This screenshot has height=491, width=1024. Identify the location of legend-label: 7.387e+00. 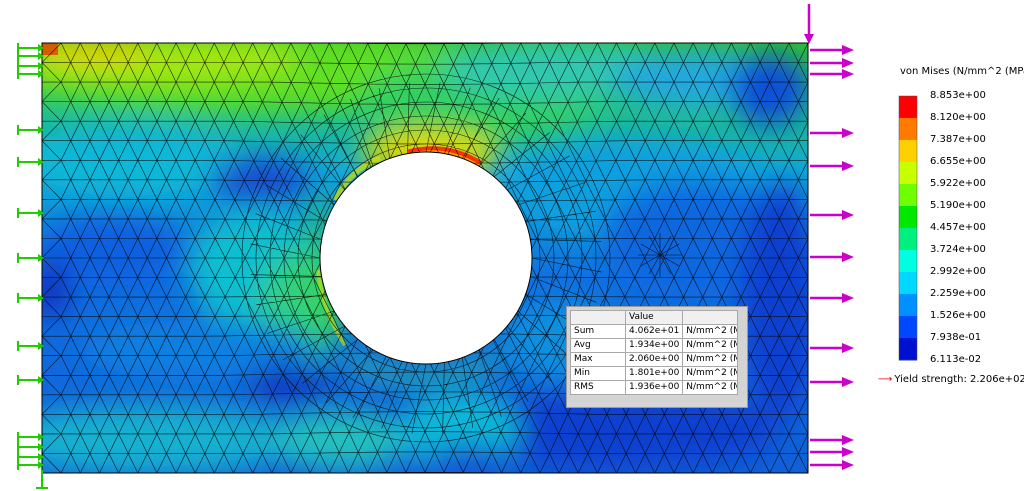
(958, 139).